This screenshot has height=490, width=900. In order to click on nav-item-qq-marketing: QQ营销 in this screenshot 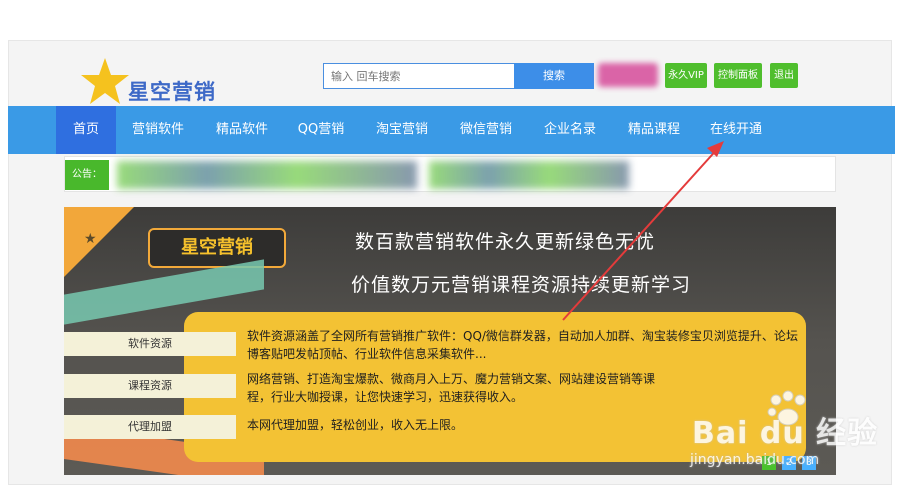, I will do `click(321, 130)`.